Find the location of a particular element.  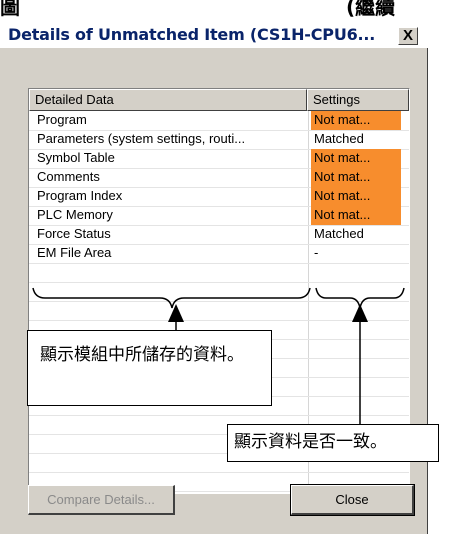

right-arrow-head is located at coordinates (360, 313).